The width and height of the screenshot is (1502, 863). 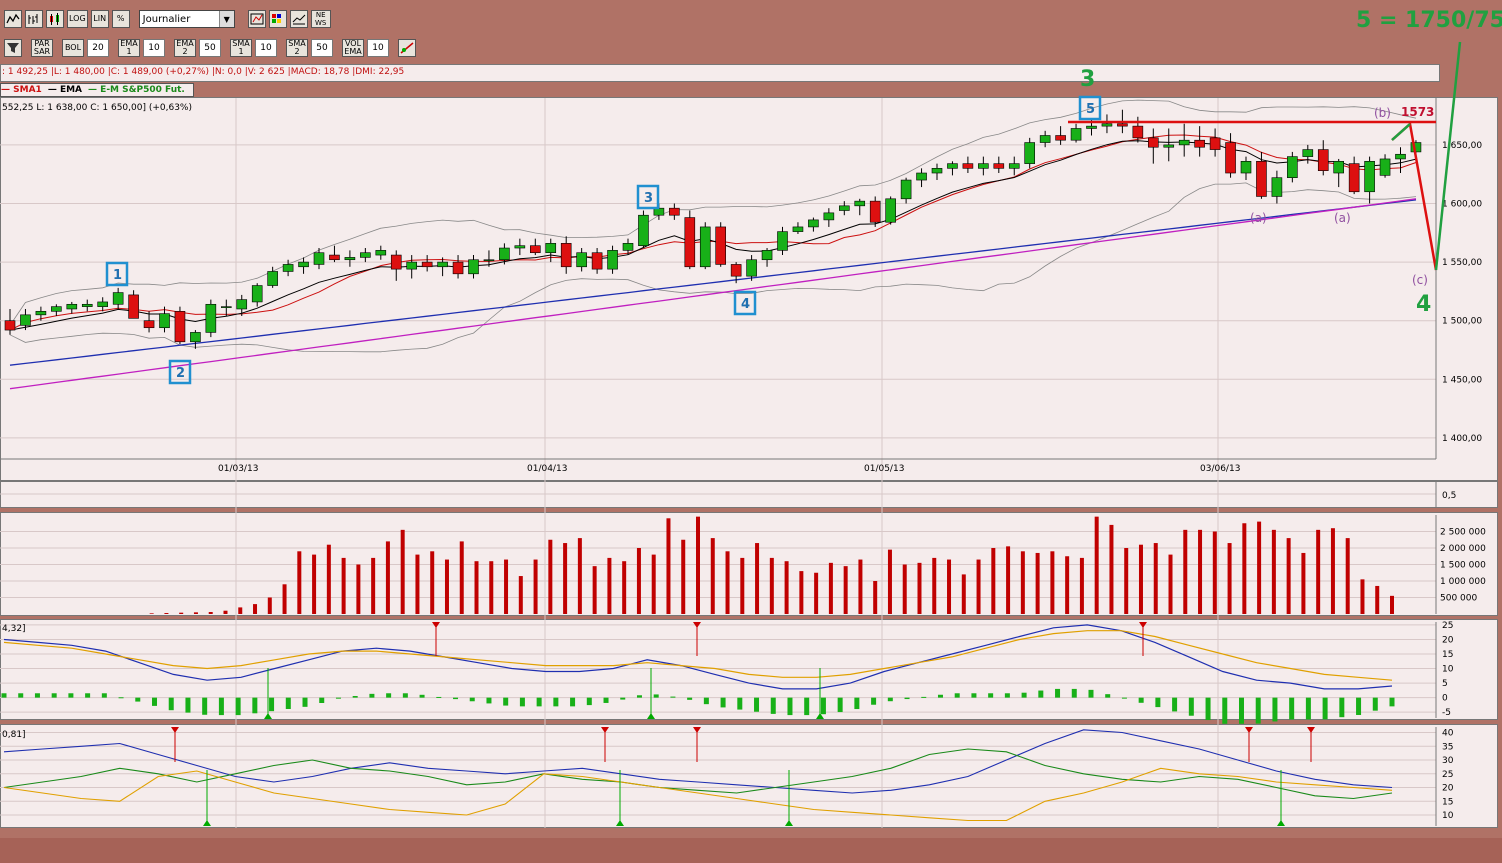 I want to click on wave-label-1: 1, so click(x=117, y=275).